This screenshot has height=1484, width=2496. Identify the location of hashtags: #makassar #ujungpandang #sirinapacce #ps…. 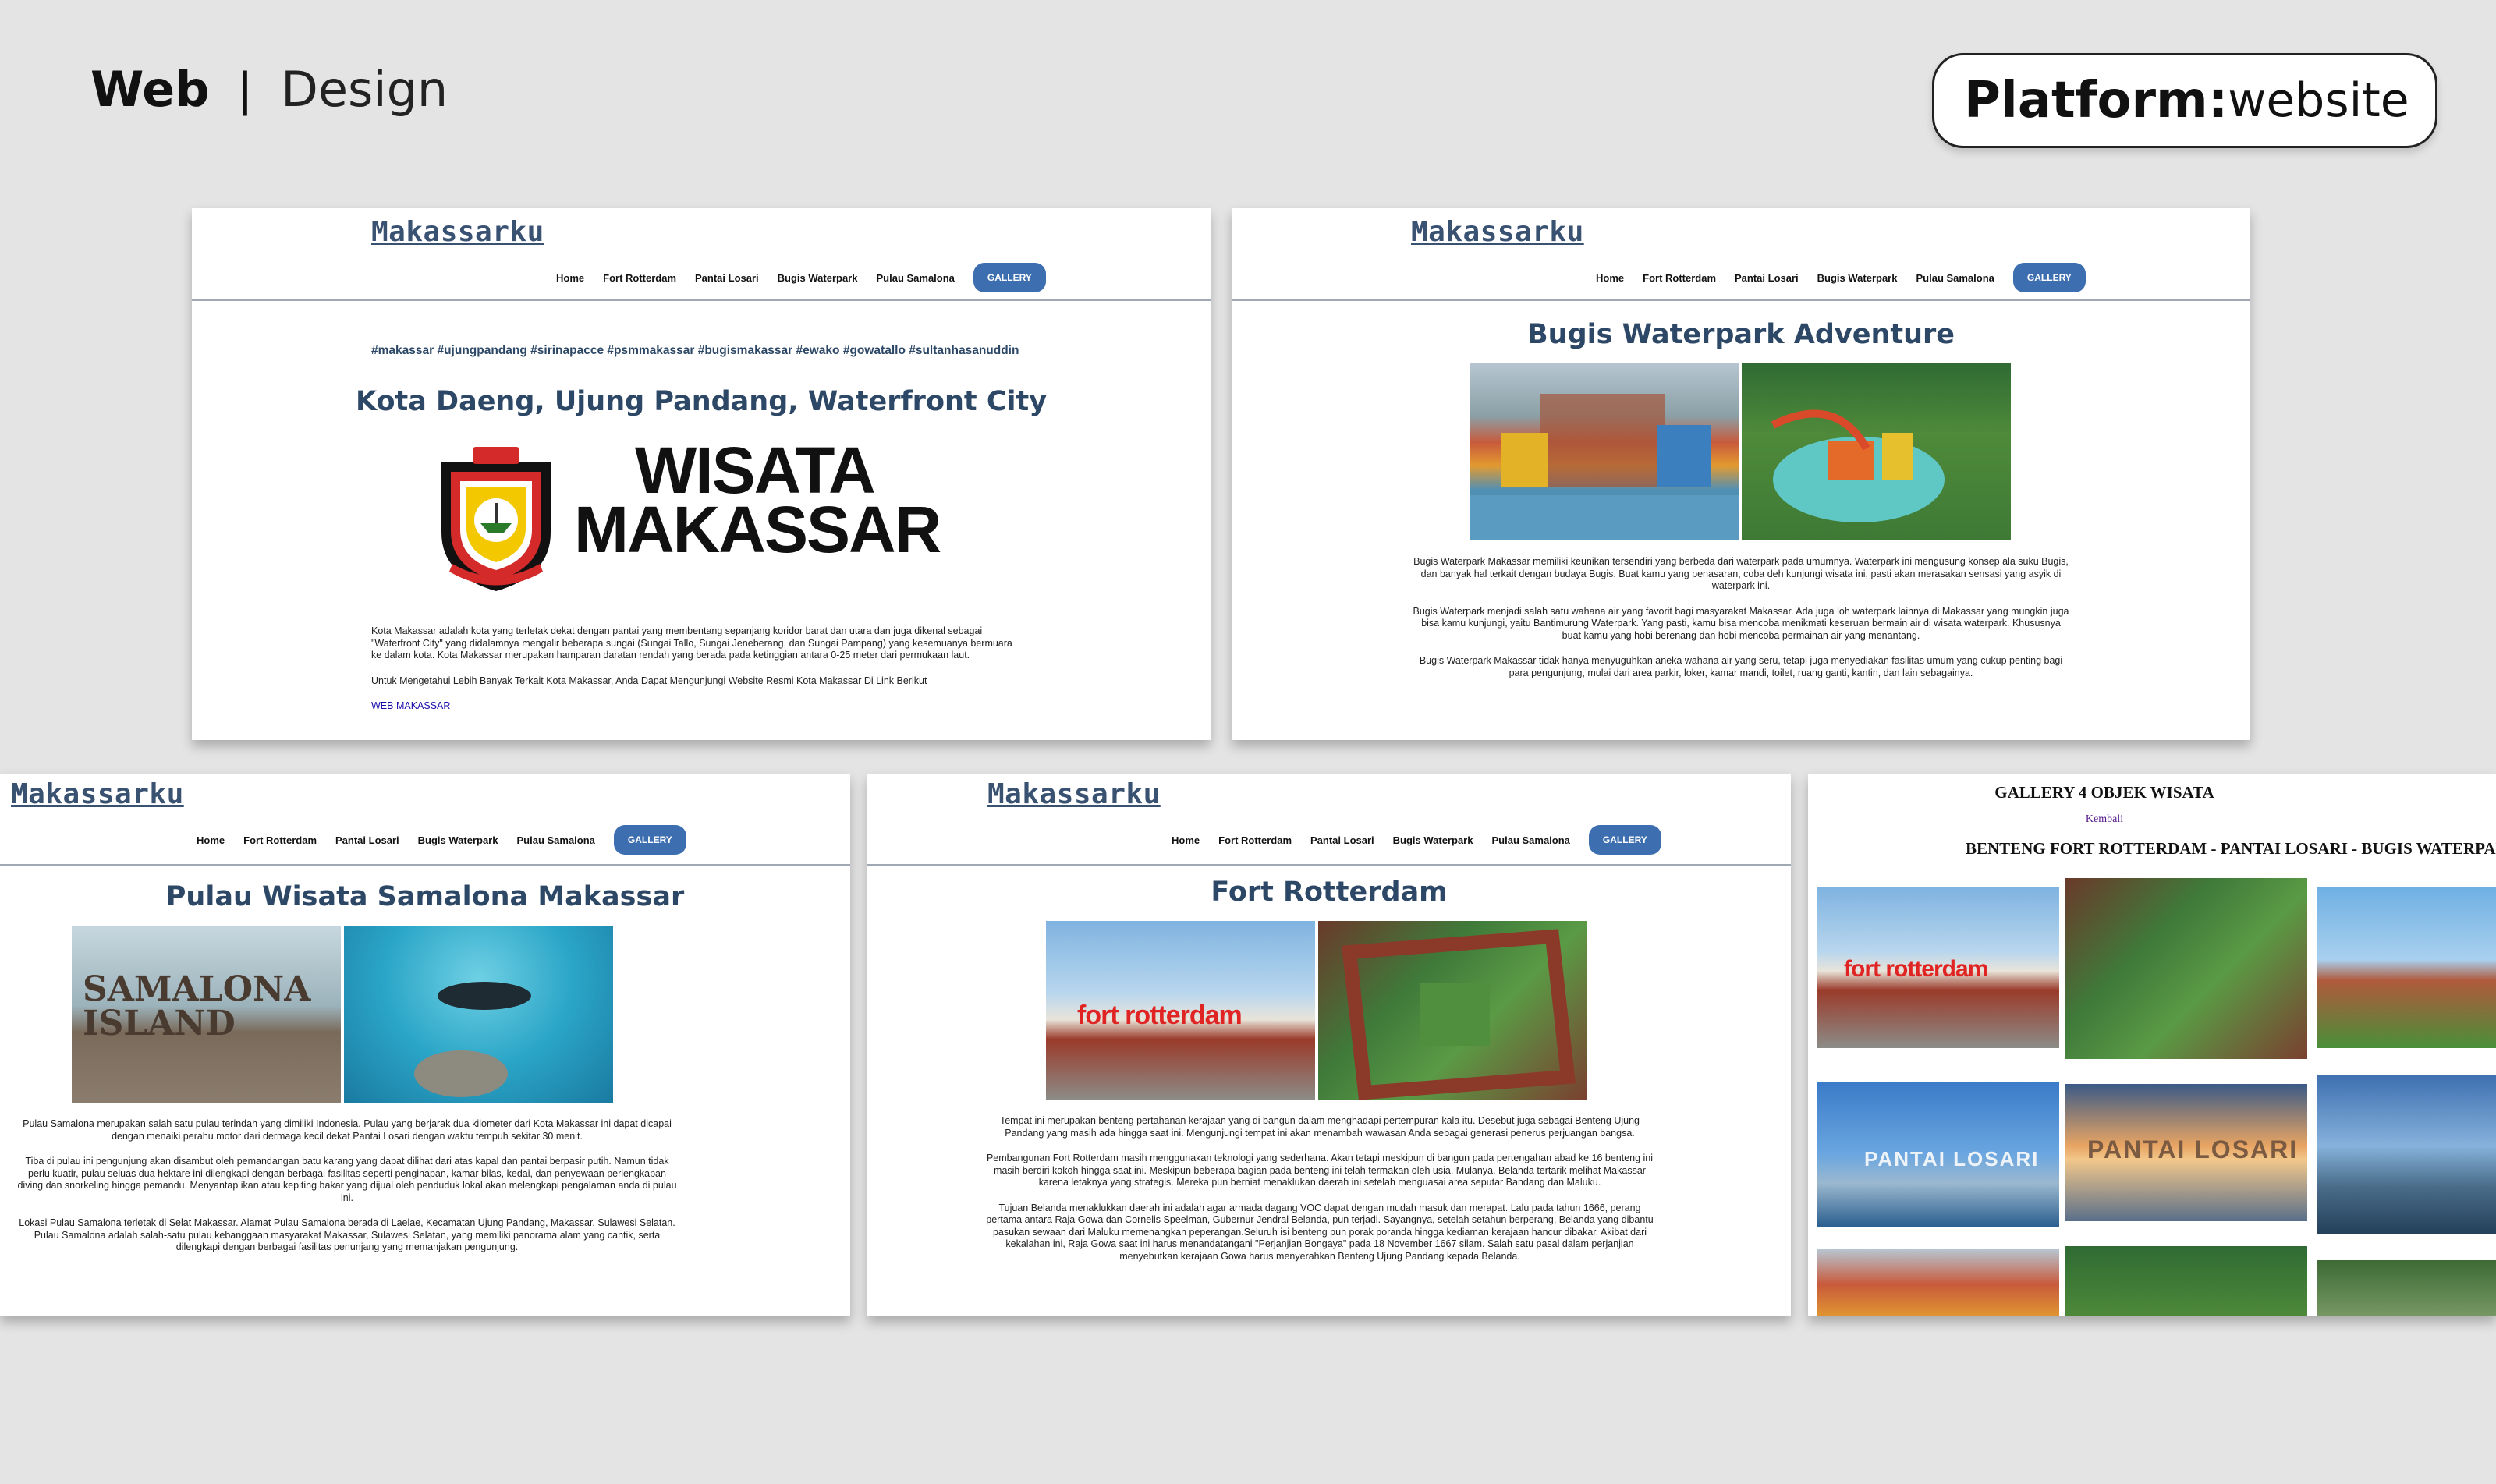
(695, 350).